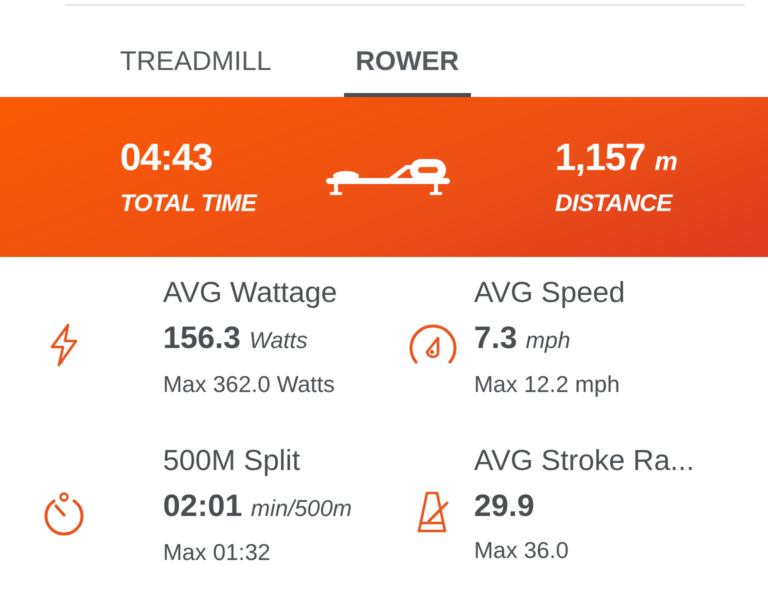 The width and height of the screenshot is (768, 613). What do you see at coordinates (217, 552) in the screenshot?
I see `metric-max: Max 01:32` at bounding box center [217, 552].